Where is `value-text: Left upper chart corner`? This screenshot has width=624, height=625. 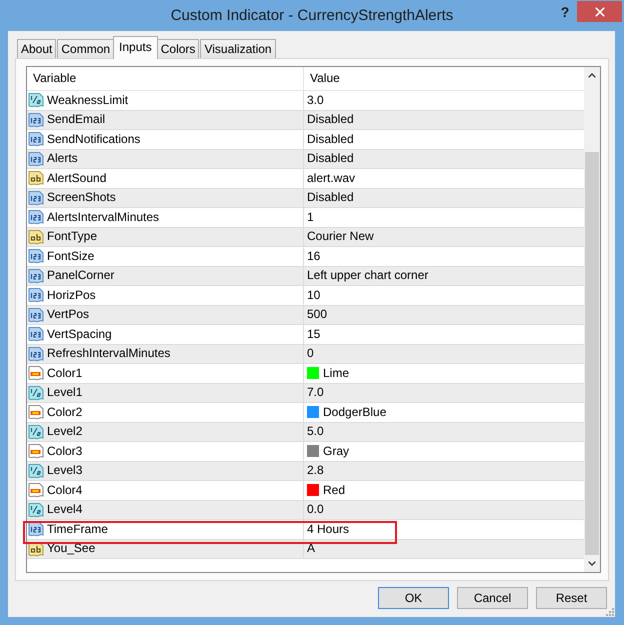 value-text: Left upper chart corner is located at coordinates (367, 276).